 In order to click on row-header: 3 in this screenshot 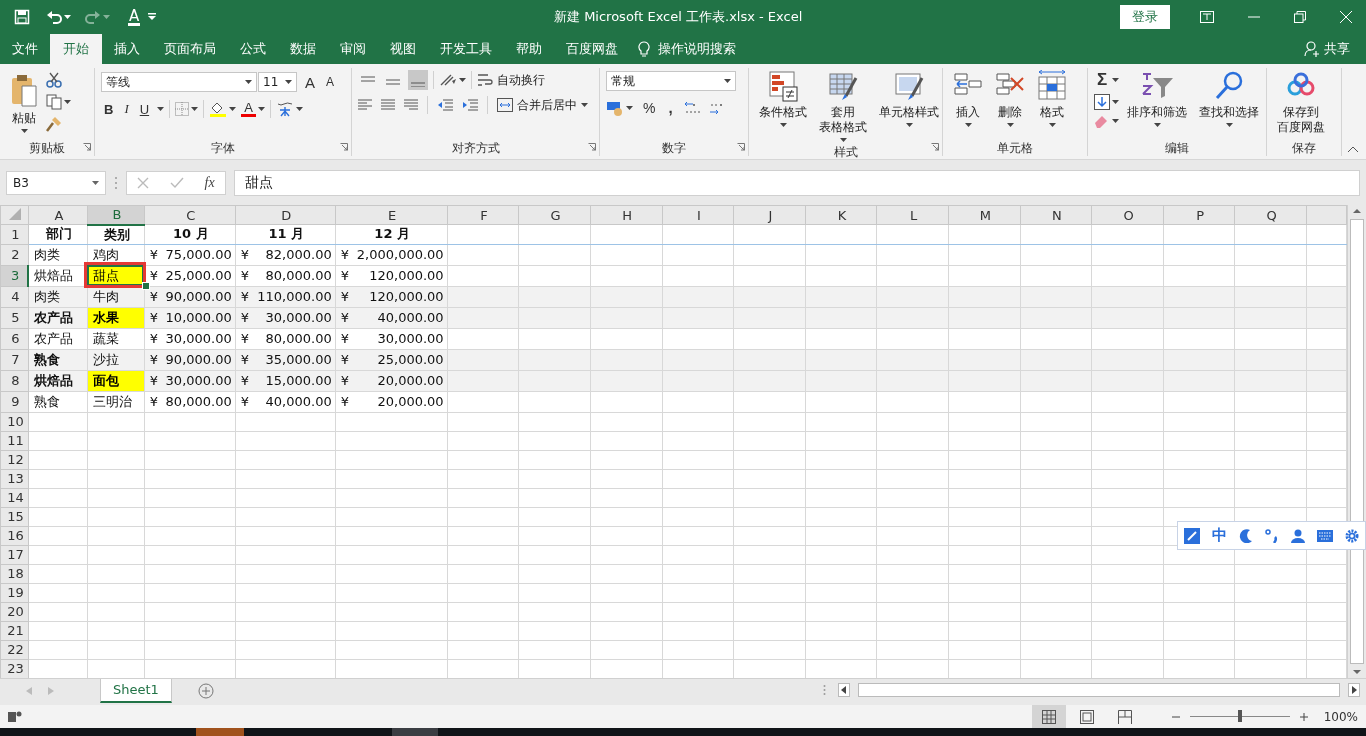, I will do `click(14, 275)`.